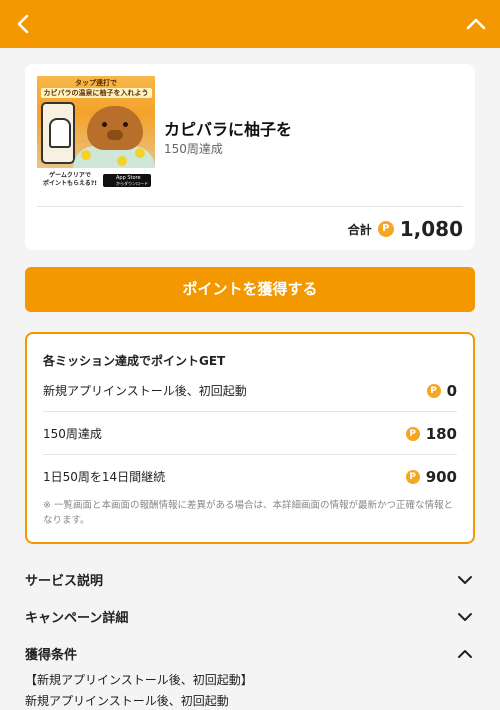 The width and height of the screenshot is (500, 710). I want to click on mission-label: 1日50周を14日間継続, so click(104, 477).